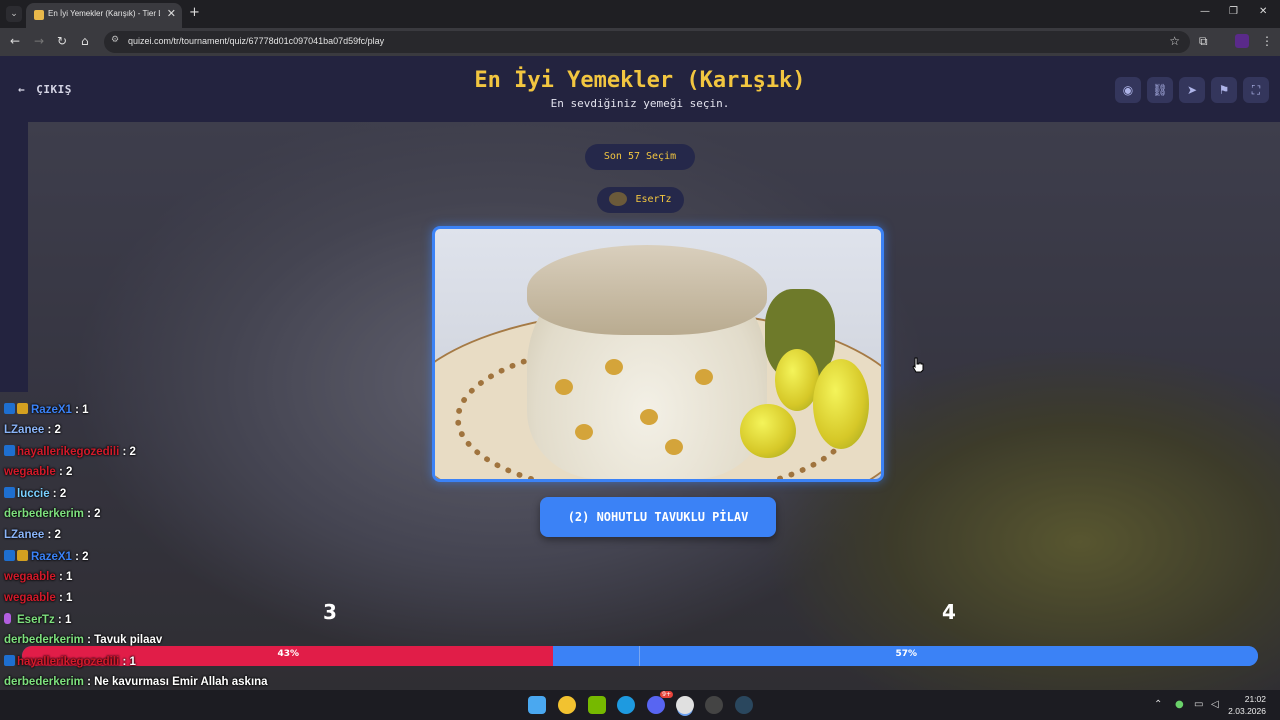 The width and height of the screenshot is (1280, 720). Describe the element at coordinates (194, 12) in the screenshot. I see `new-tab-icon: +` at that location.